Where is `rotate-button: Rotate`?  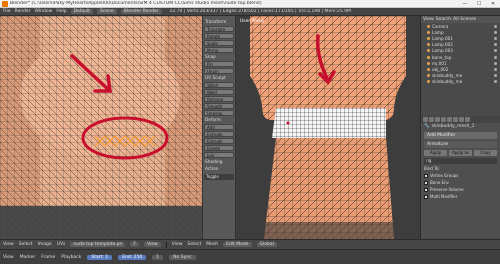 rotate-button: Rotate is located at coordinates (219, 36).